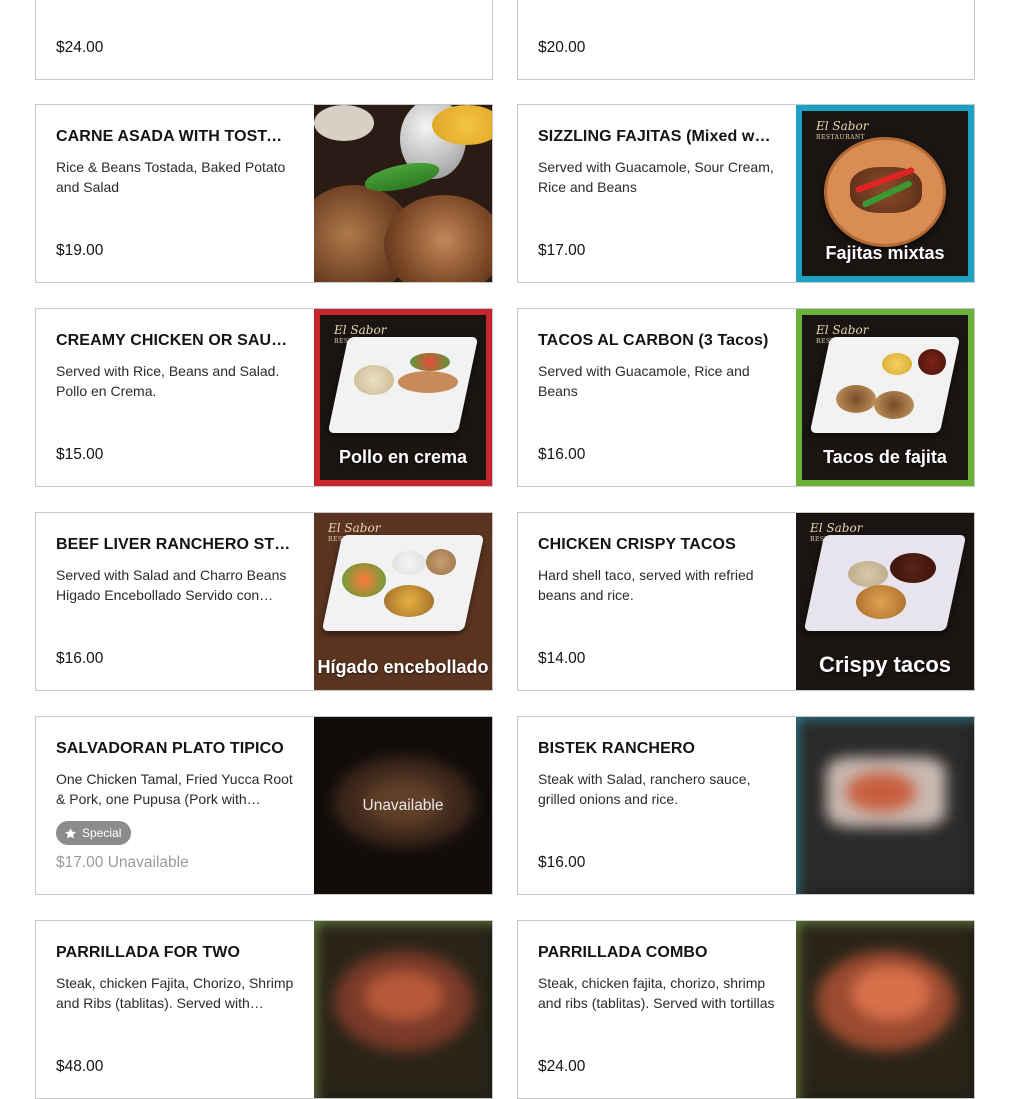  Describe the element at coordinates (746, 40) in the screenshot. I see `menu-item-card: $20.00` at that location.